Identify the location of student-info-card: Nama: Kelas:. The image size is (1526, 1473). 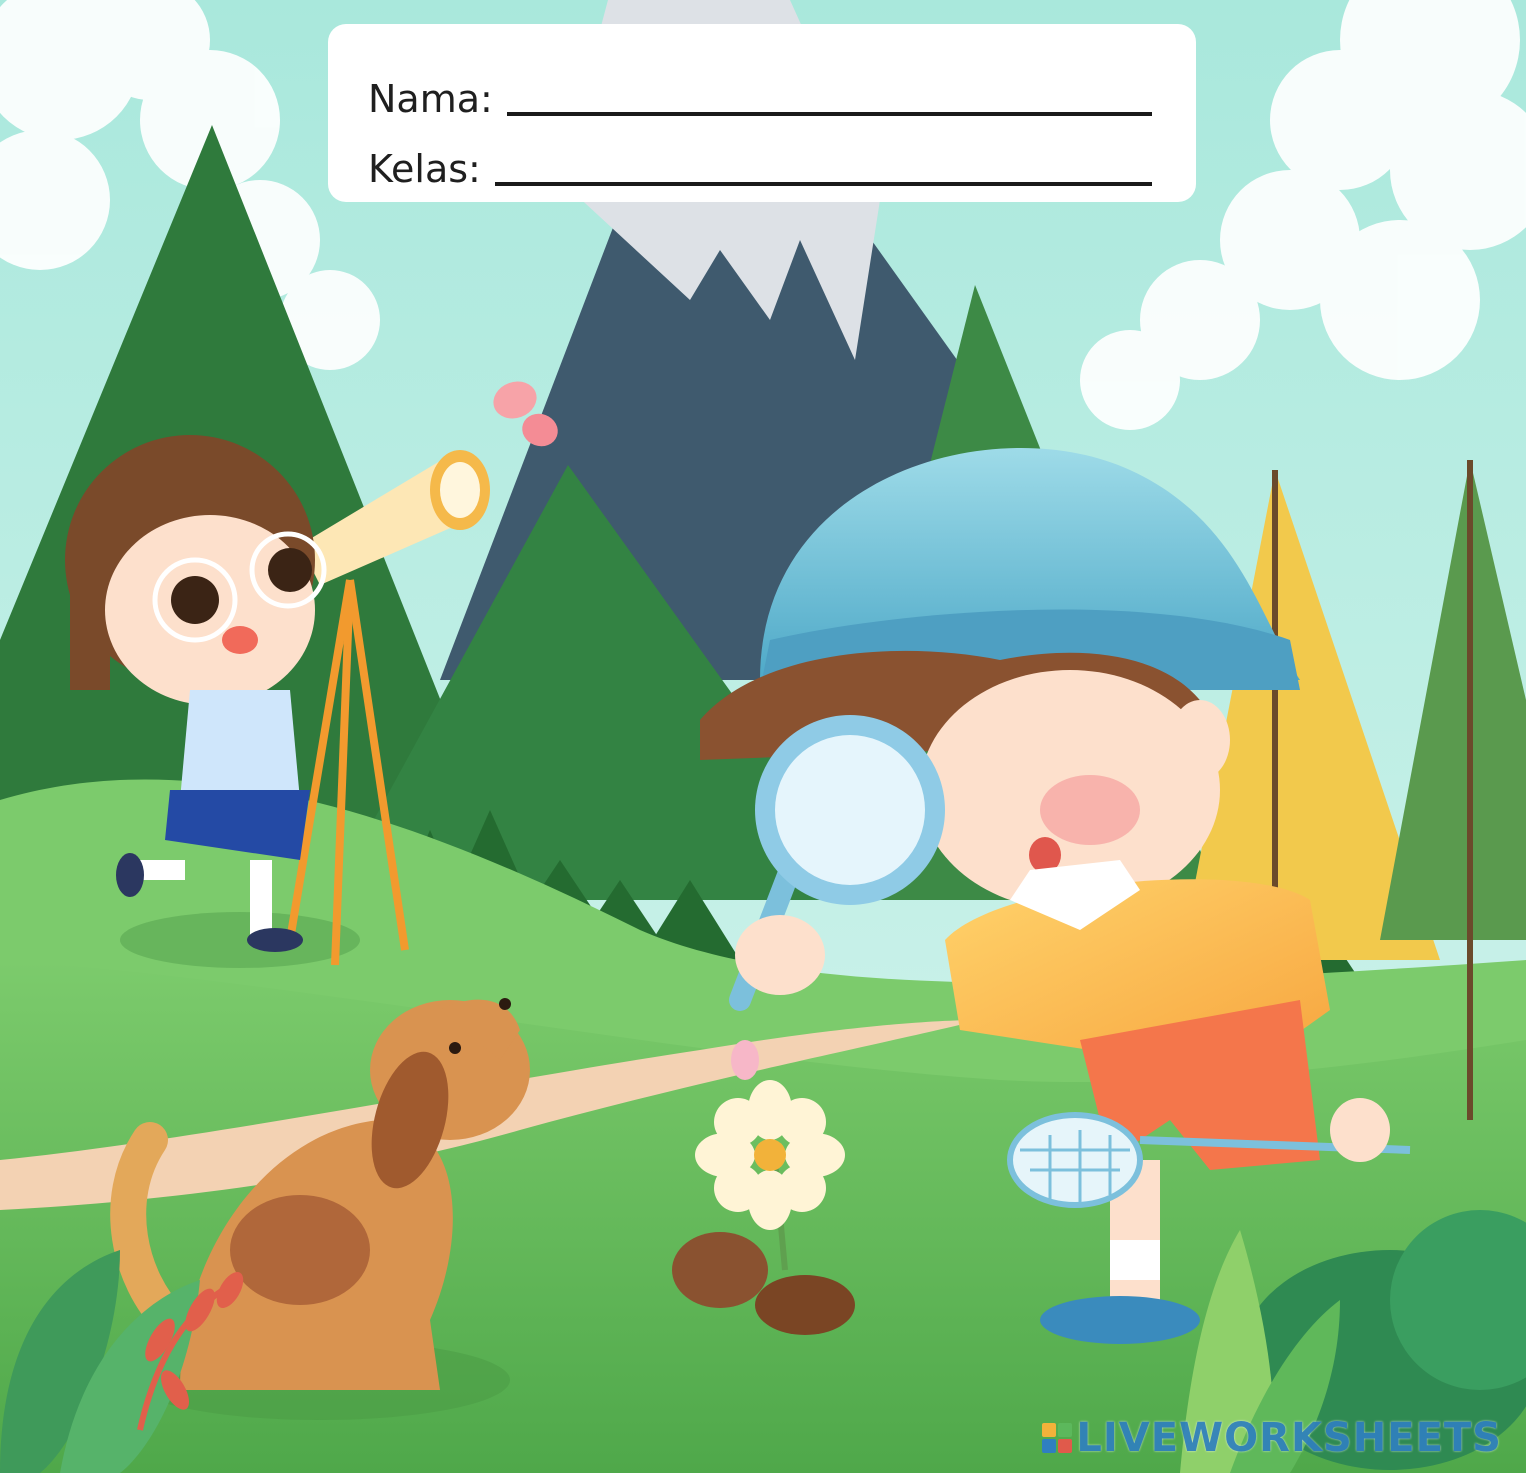
(762, 113).